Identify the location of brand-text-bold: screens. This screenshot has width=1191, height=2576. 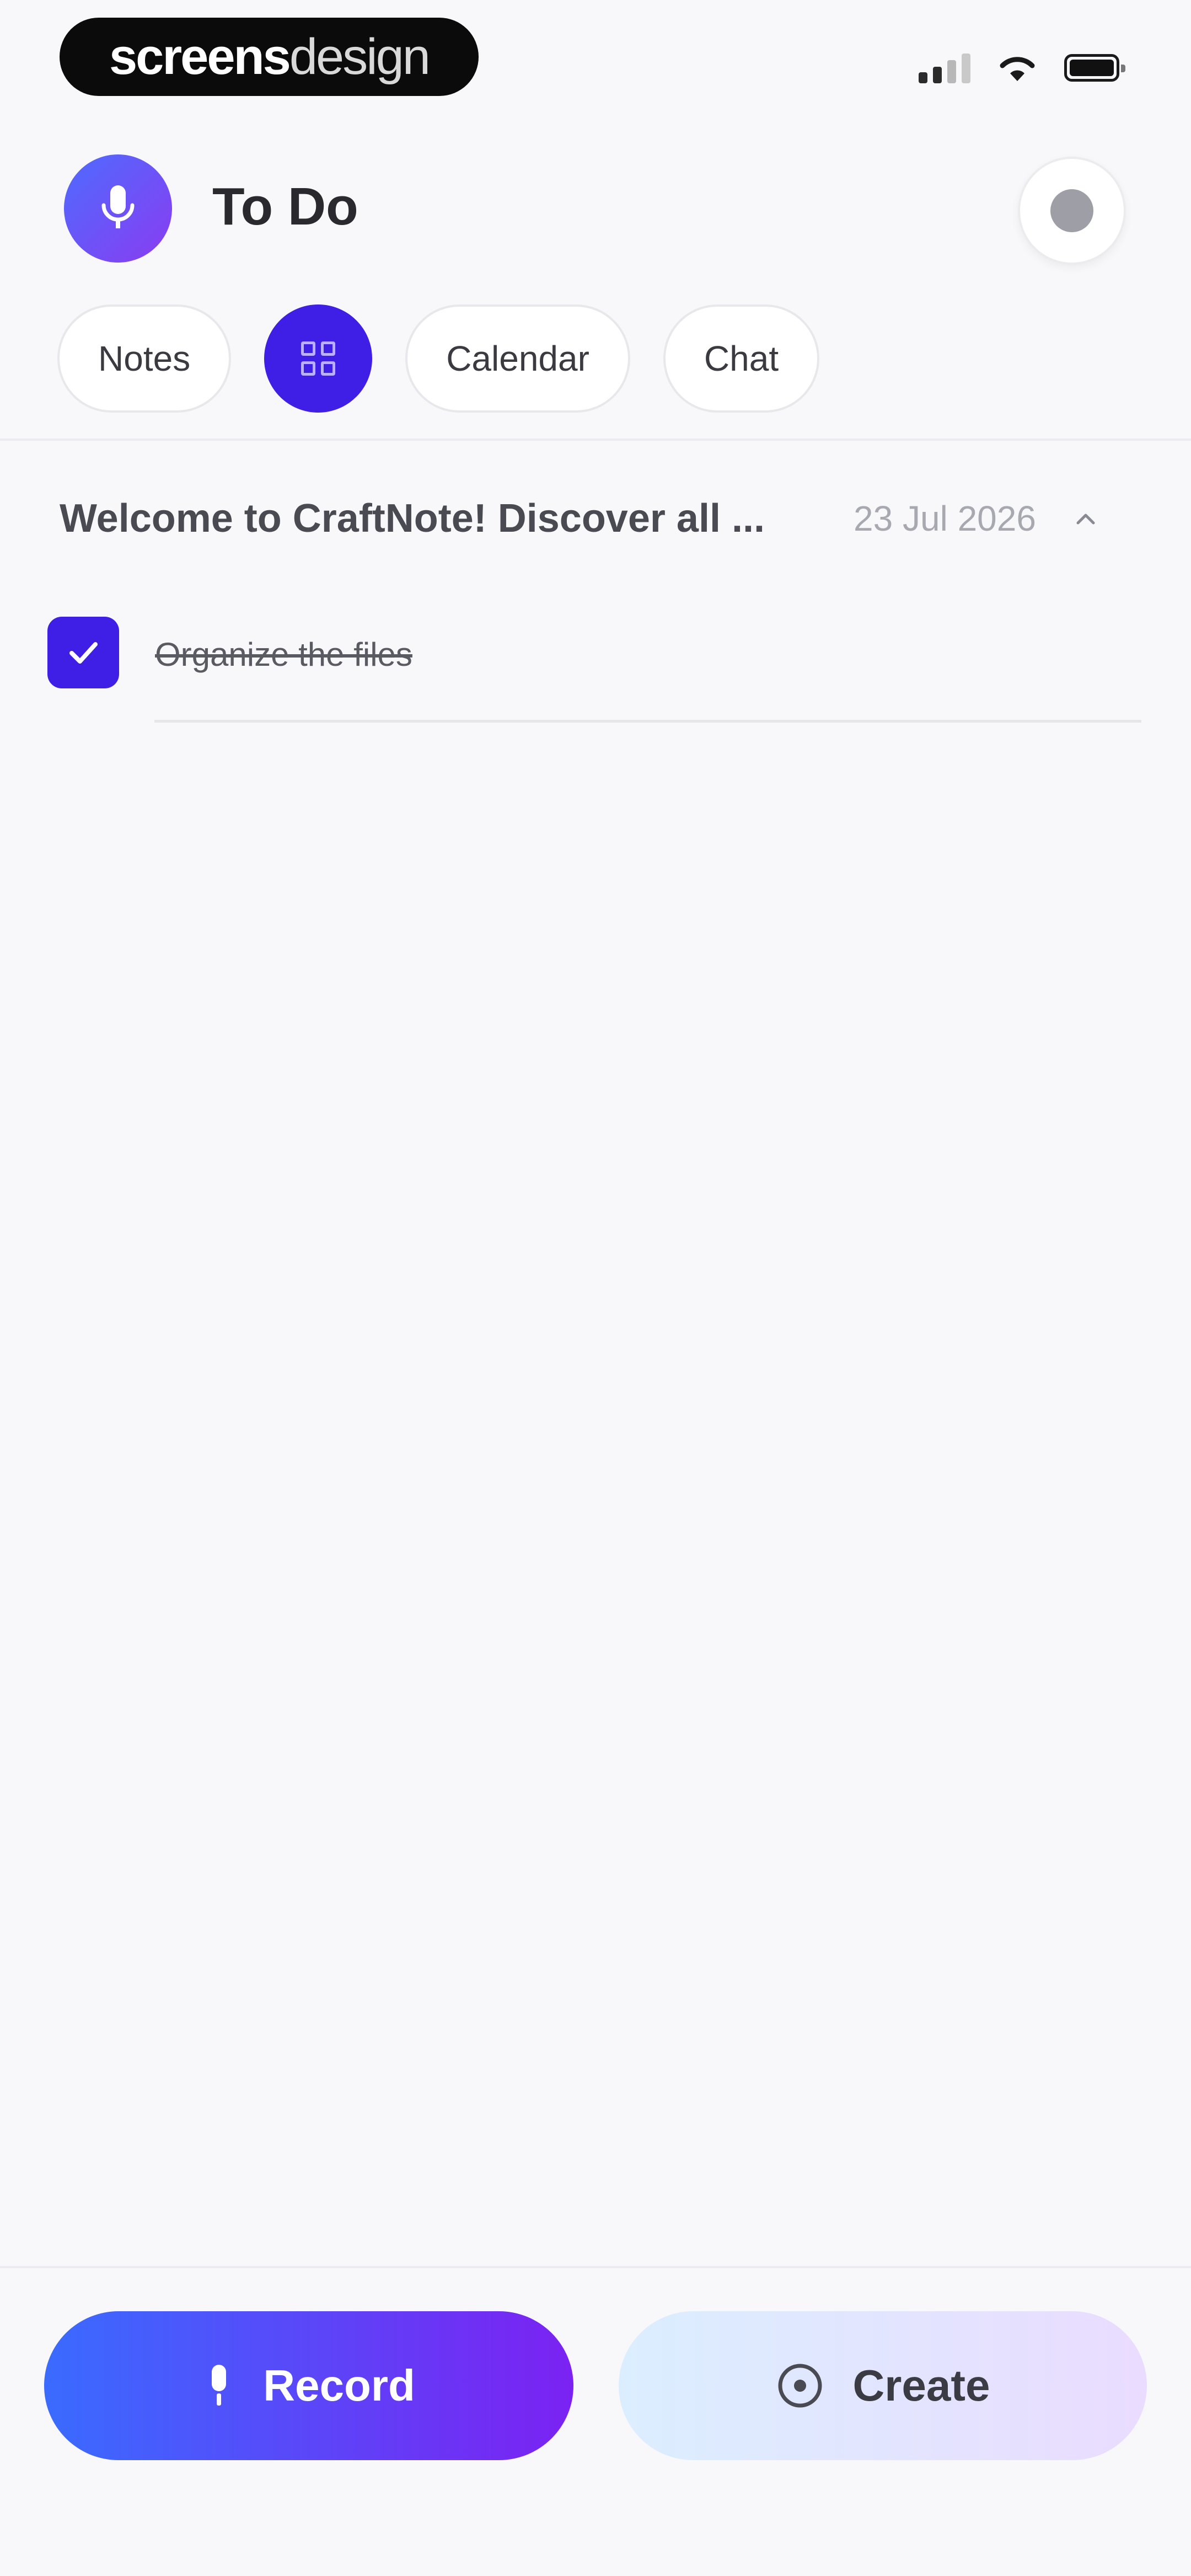
(200, 56).